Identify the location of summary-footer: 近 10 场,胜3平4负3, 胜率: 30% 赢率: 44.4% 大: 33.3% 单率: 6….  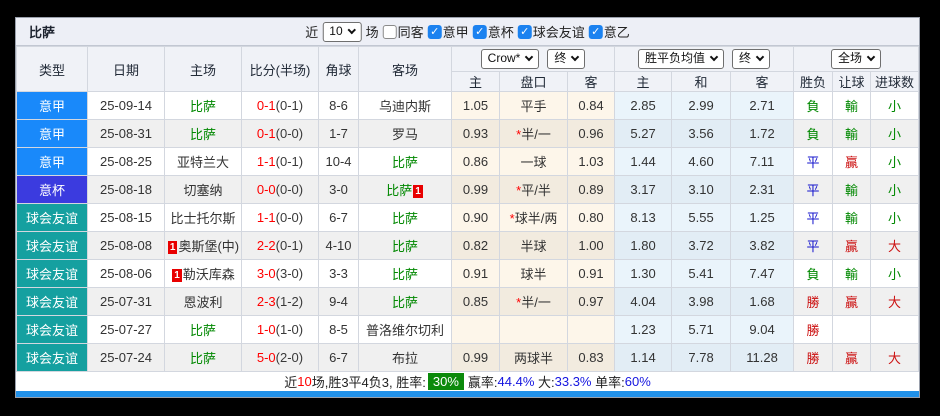
(467, 381).